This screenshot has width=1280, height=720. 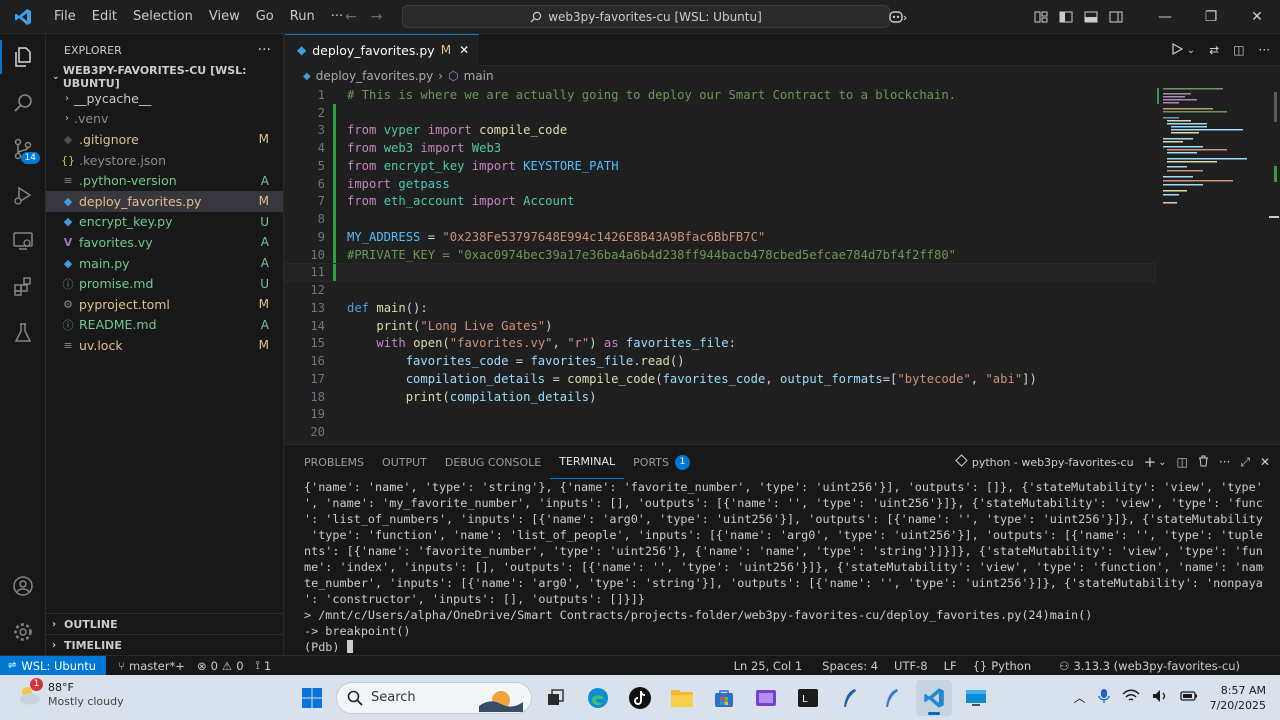 What do you see at coordinates (164, 77) in the screenshot?
I see `project-header: ⌄ WEB3PY-FAVORITES-CU [WSL: UBUNTU]` at bounding box center [164, 77].